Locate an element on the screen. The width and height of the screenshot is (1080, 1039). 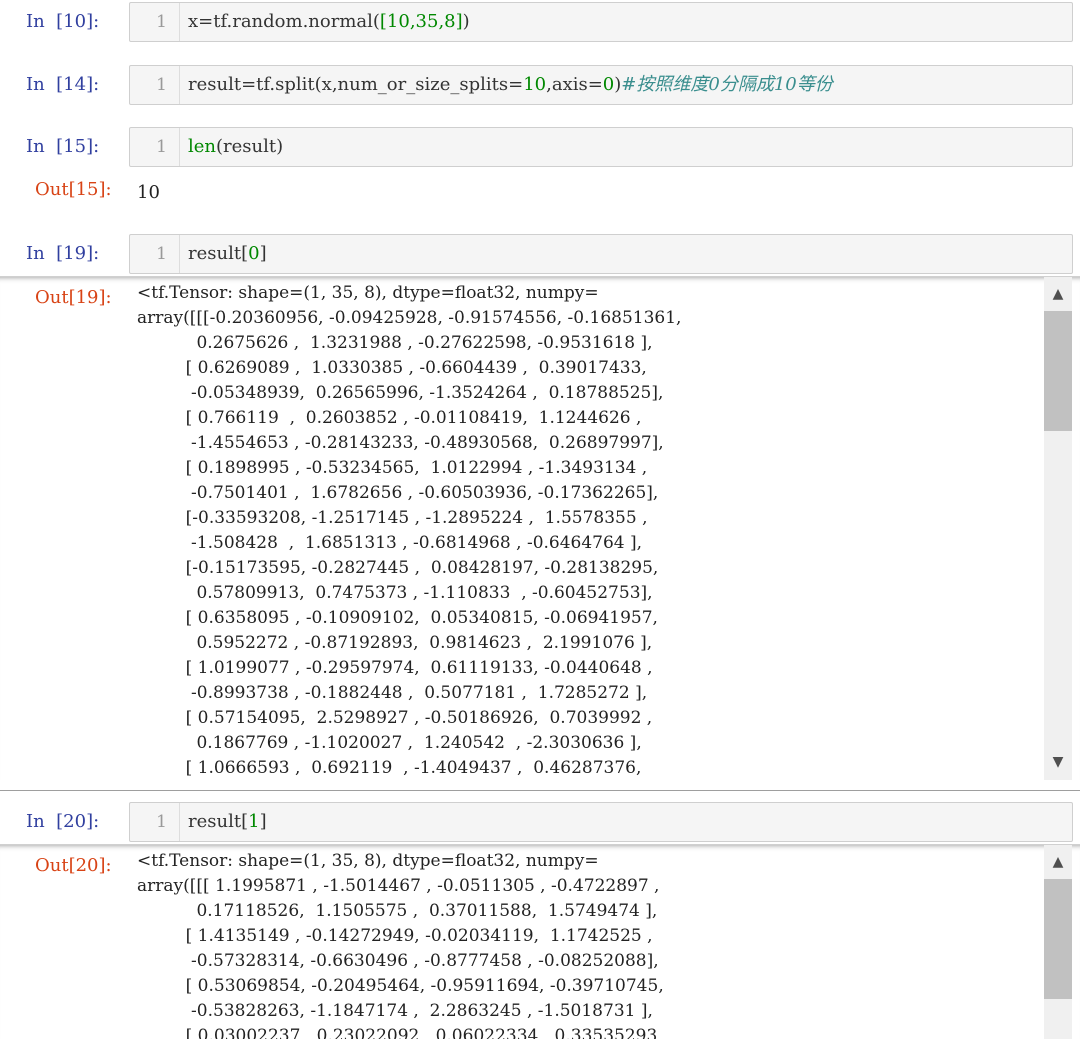
code-part: ) is located at coordinates (466, 21).